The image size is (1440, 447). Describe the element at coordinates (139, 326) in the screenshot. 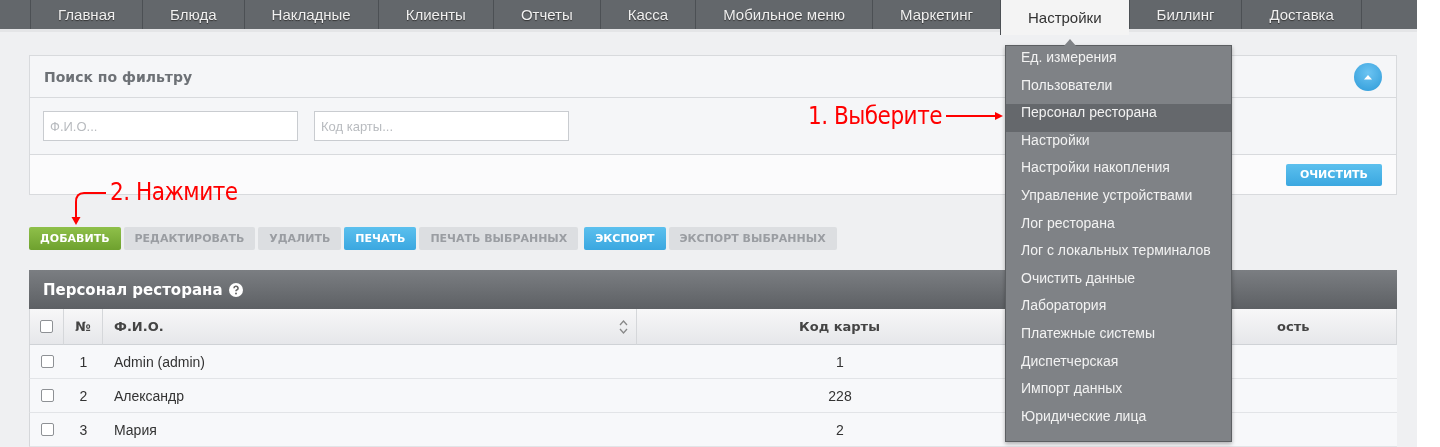

I see `column-header: Ф.И.О.` at that location.